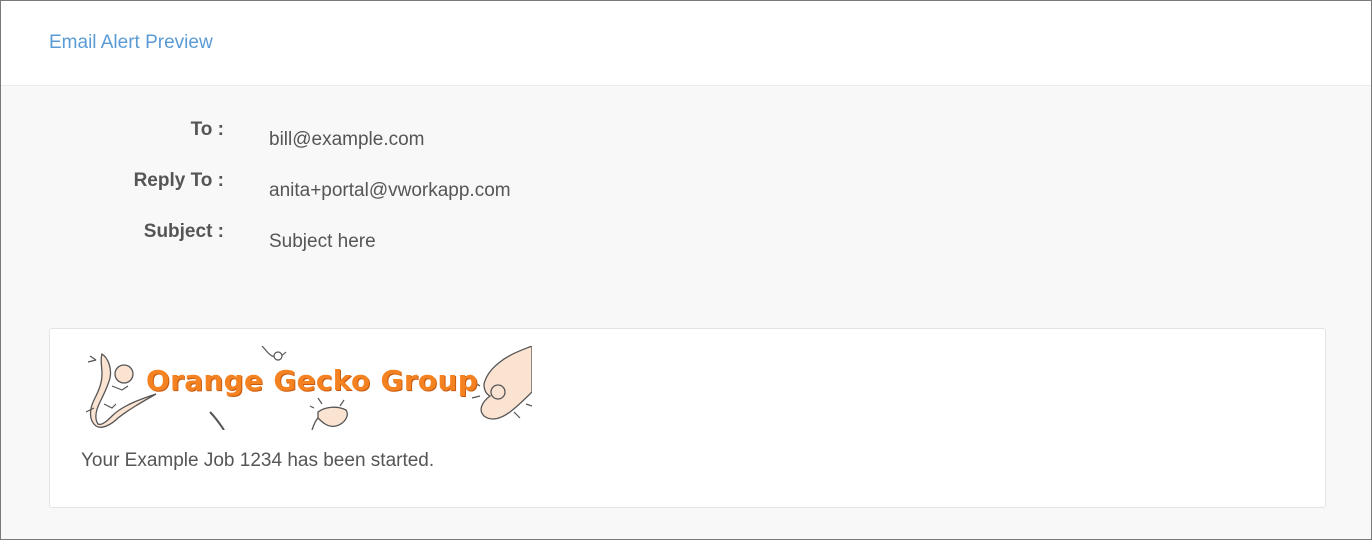 This screenshot has height=540, width=1372. I want to click on company-logo-text: Orange Gecko Group, so click(312, 380).